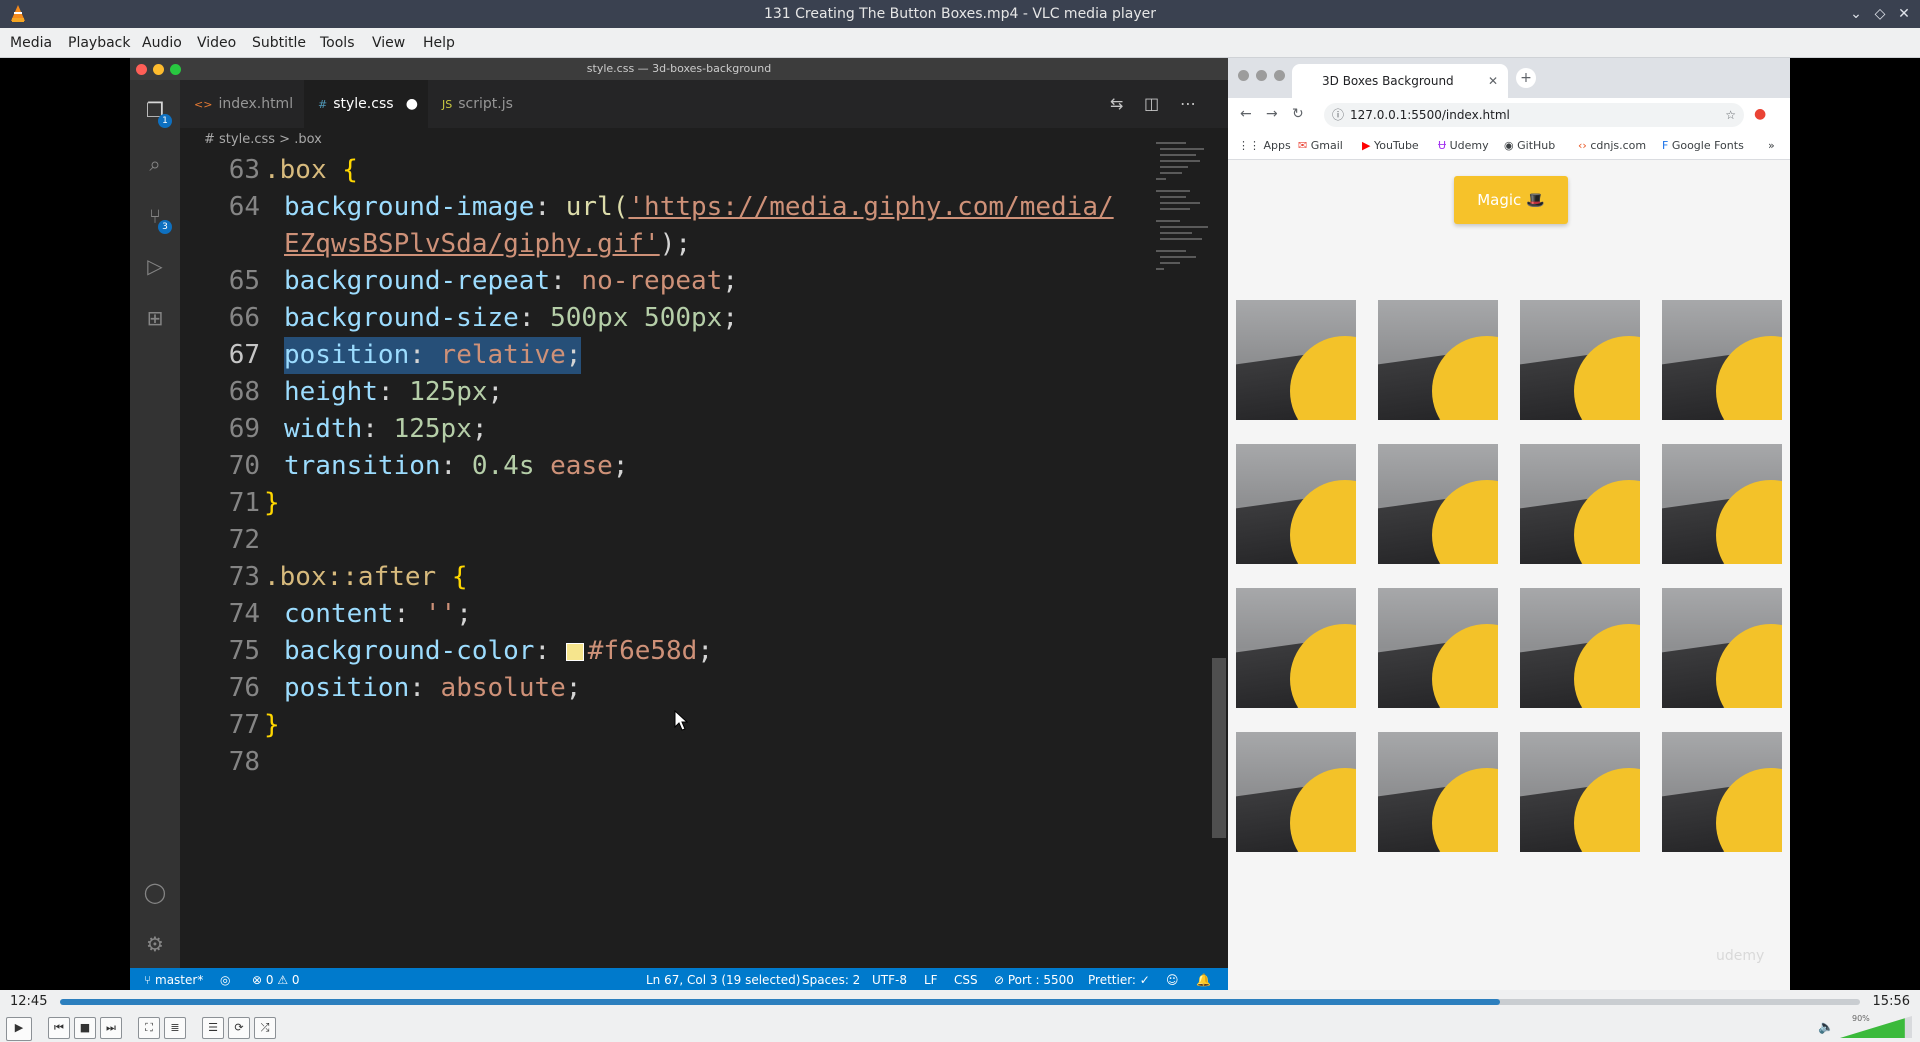 The image size is (1920, 1042). I want to click on breadcrumb: # style.css > .box, so click(704, 140).